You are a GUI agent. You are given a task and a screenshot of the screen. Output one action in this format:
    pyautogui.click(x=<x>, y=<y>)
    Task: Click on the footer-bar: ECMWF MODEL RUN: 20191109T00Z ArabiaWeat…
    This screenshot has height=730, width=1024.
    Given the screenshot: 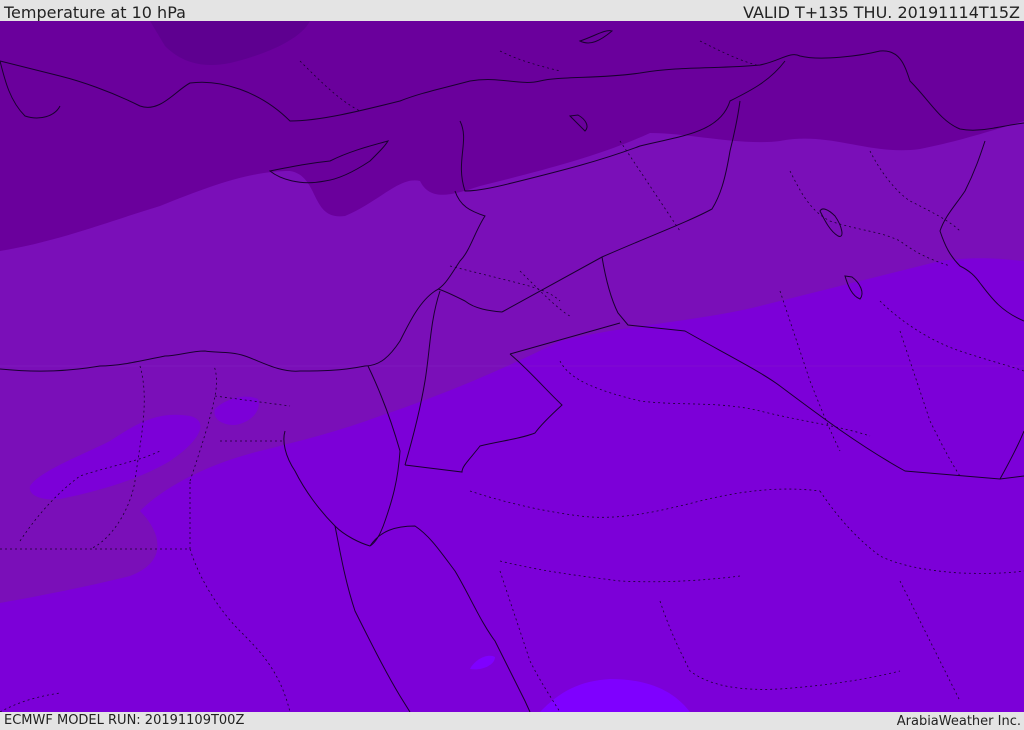 What is the action you would take?
    pyautogui.click(x=512, y=720)
    